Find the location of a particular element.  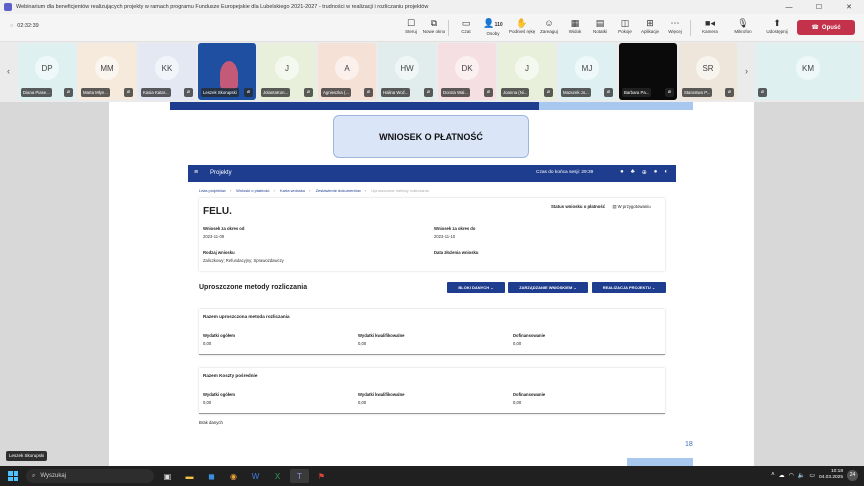

hamburger-icon: ≡ is located at coordinates (196, 172).